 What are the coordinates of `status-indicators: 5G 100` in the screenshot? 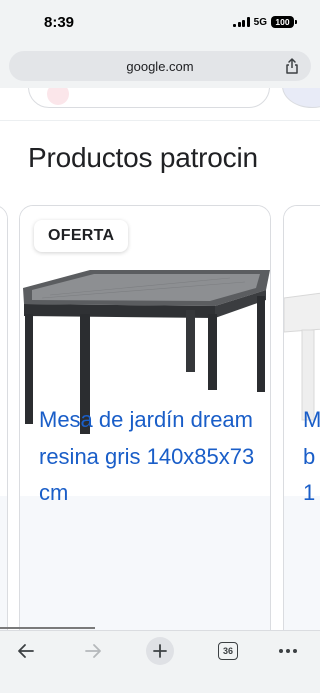 It's located at (265, 22).